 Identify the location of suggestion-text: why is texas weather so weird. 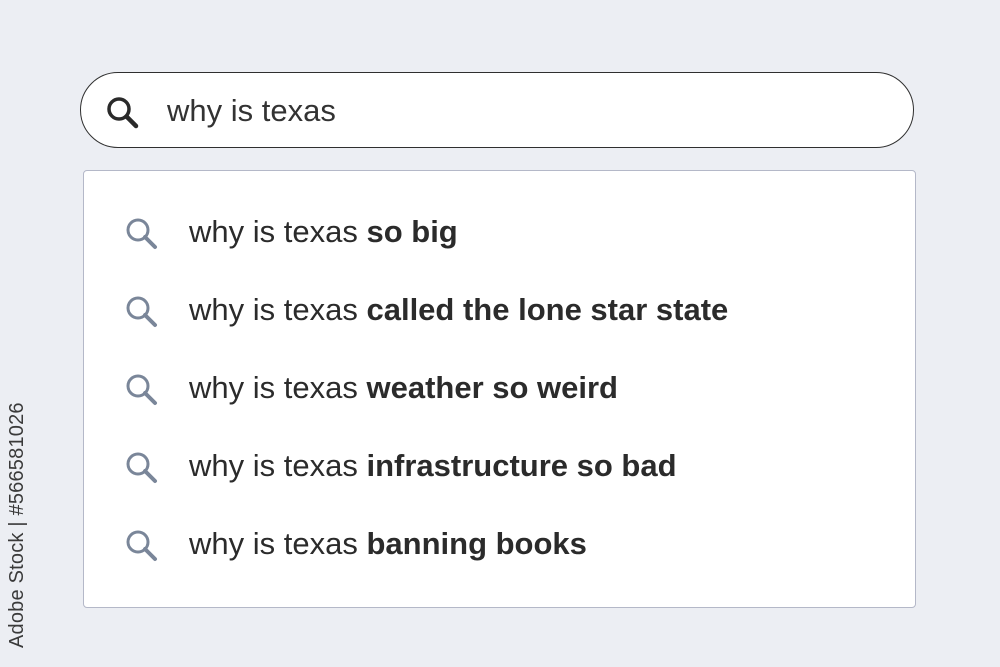
(403, 388).